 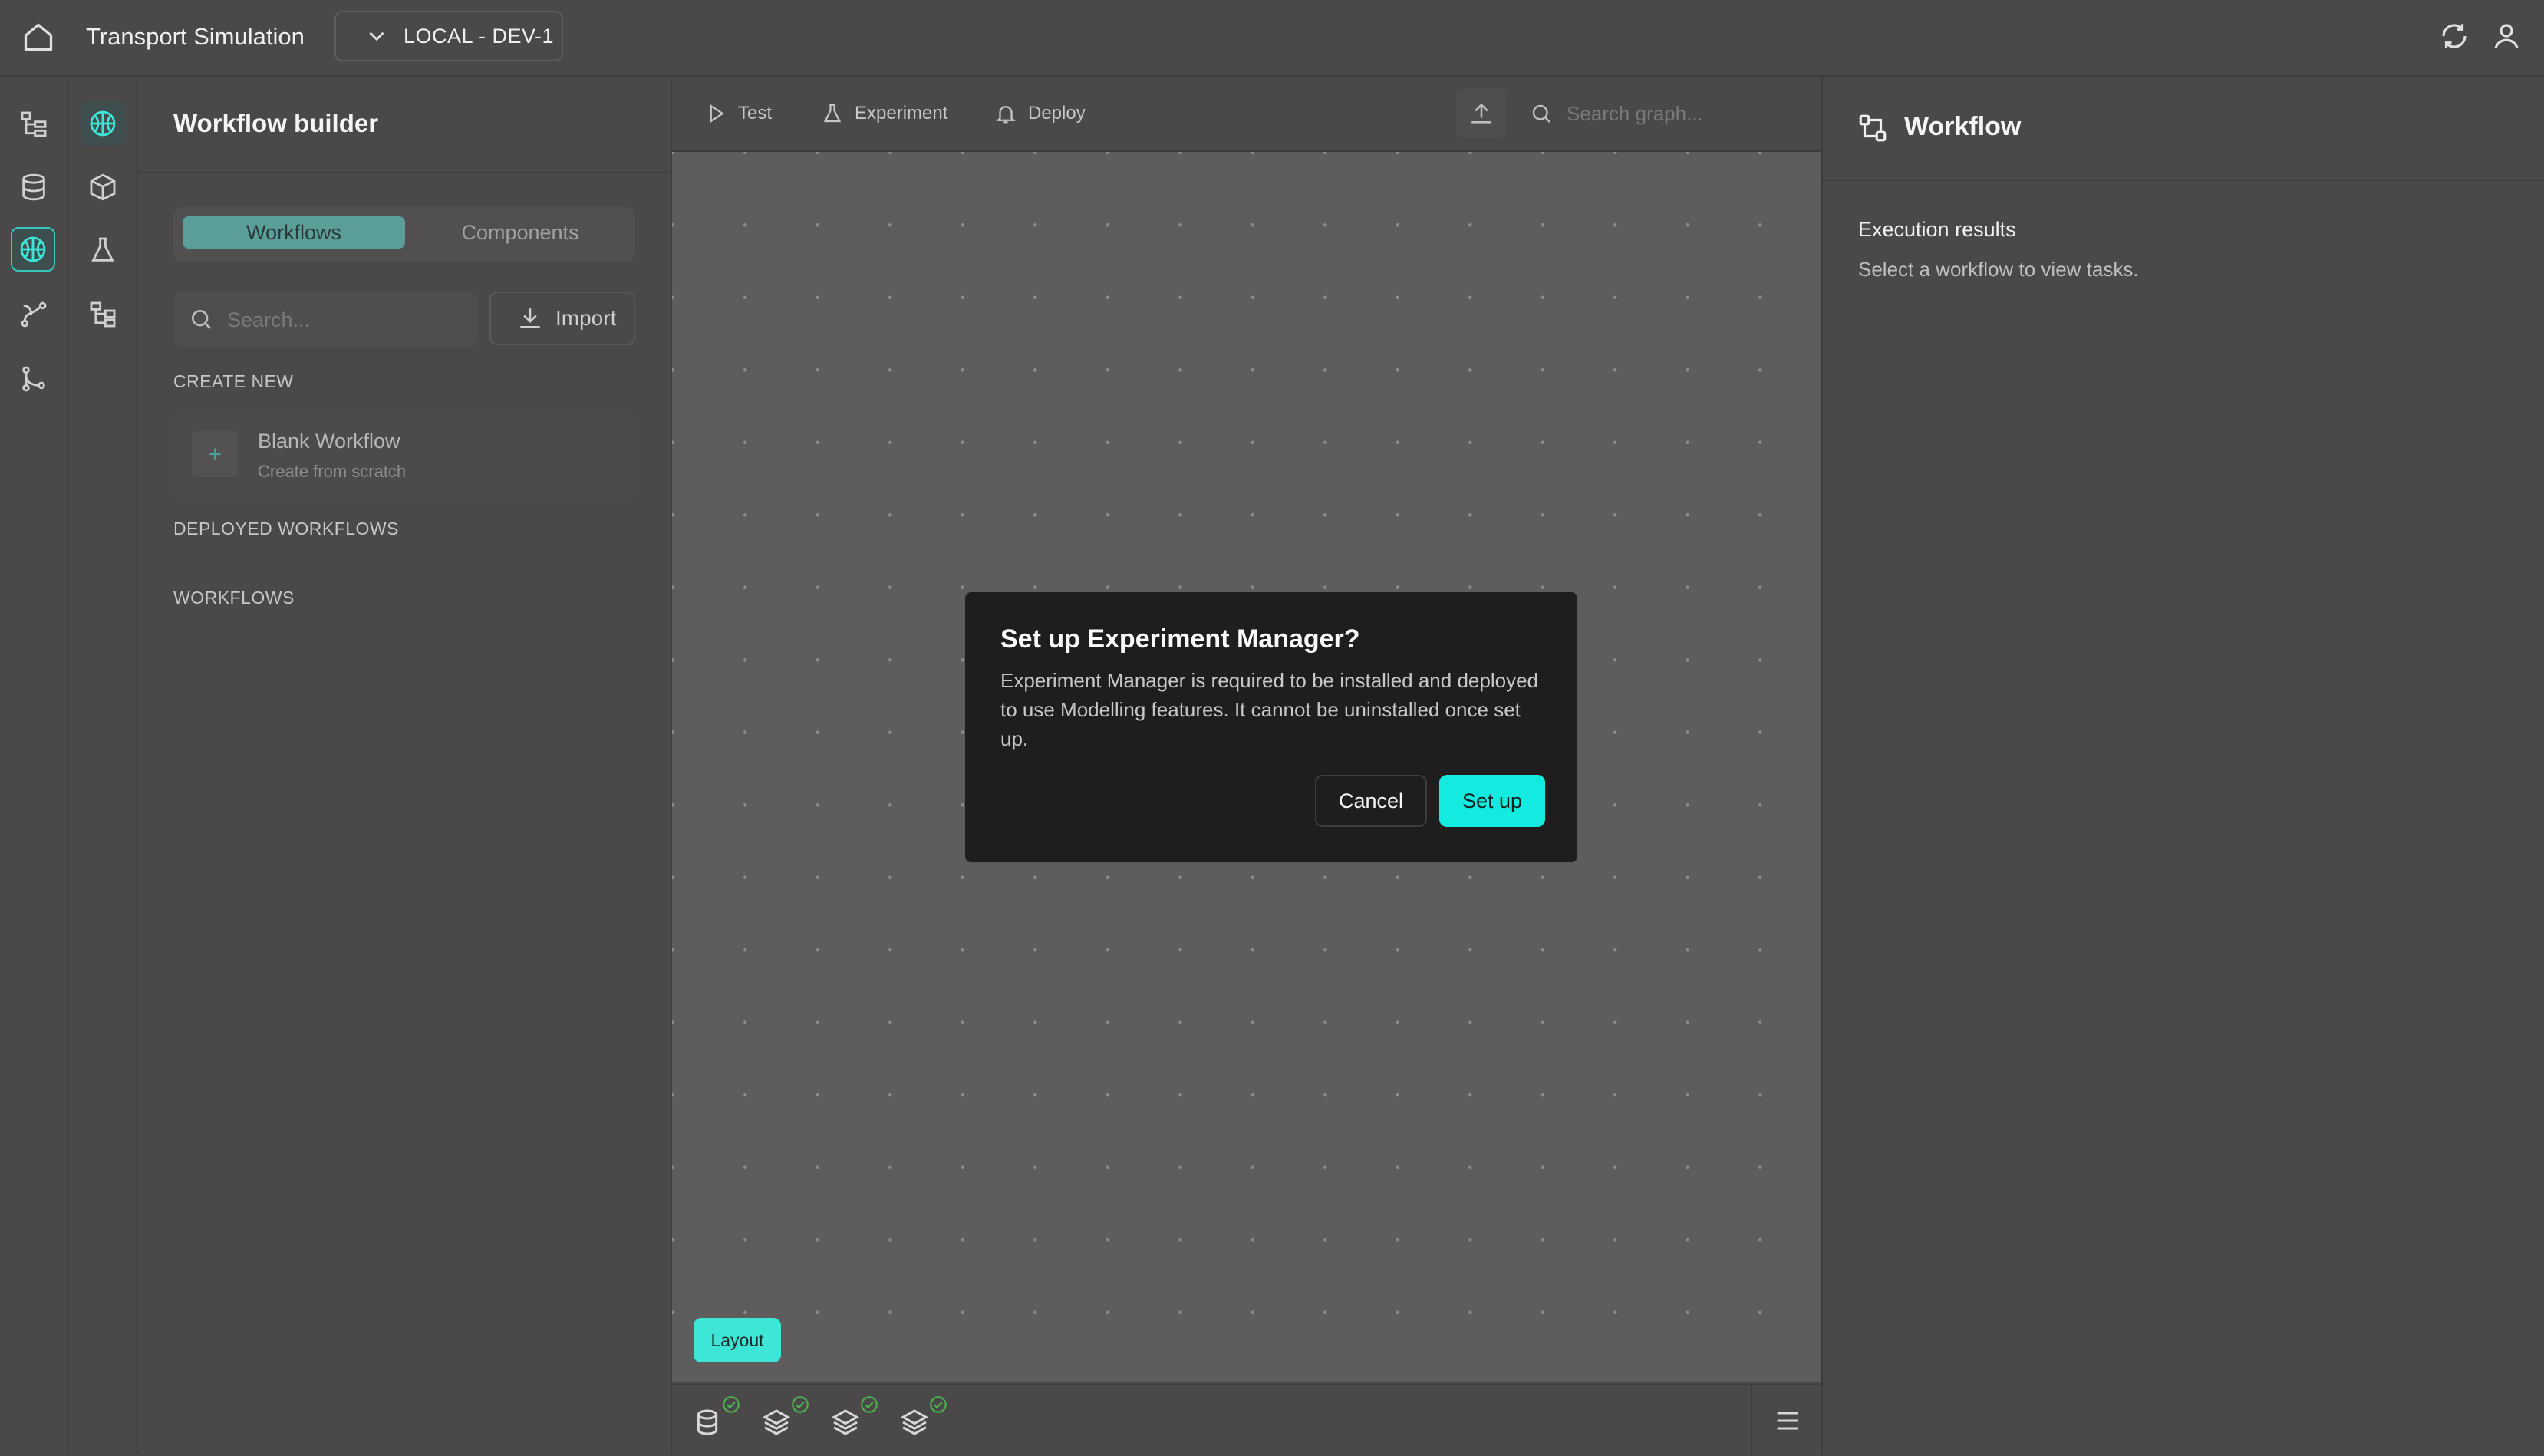 I want to click on top-bar: Transport Simulation LOCAL - DEV-1, so click(x=1272, y=38).